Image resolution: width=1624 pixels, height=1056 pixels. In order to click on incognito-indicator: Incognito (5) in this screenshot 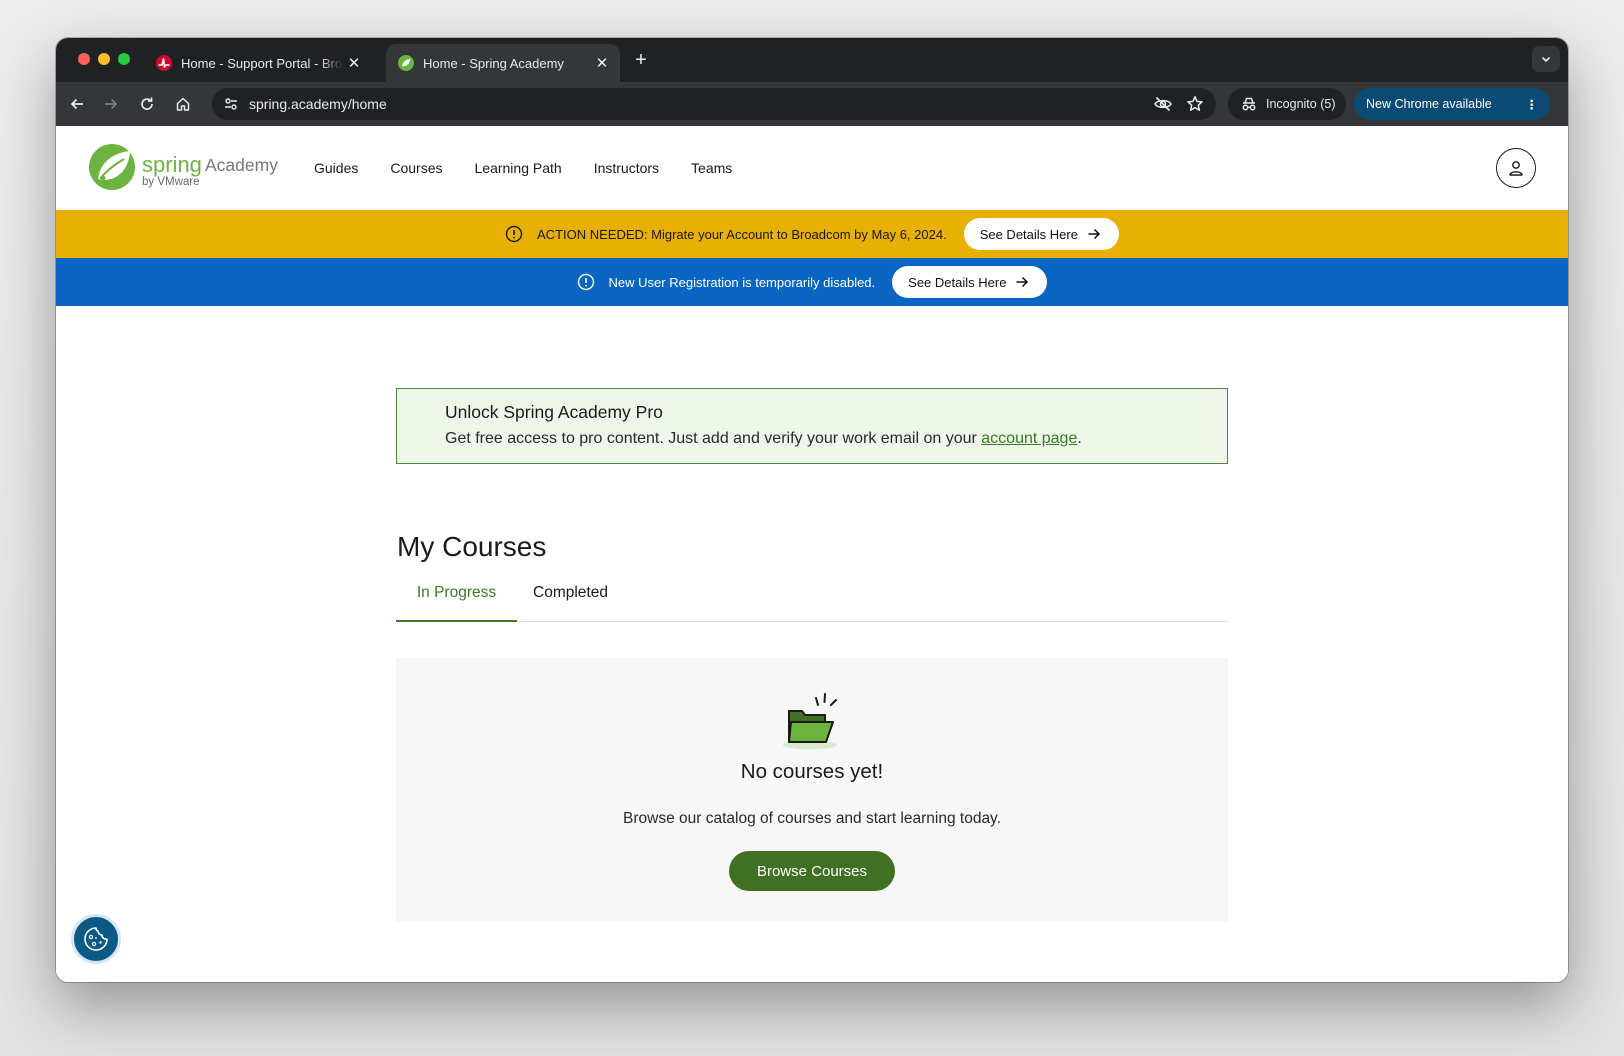, I will do `click(1287, 104)`.